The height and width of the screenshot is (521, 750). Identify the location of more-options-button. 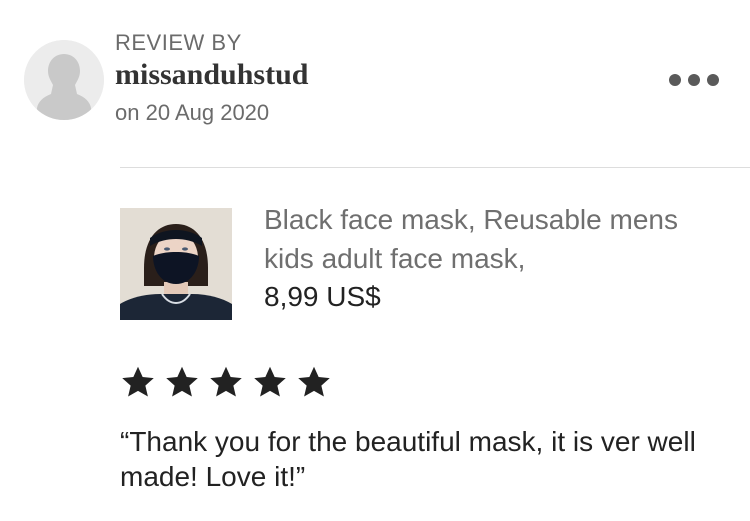
(694, 80).